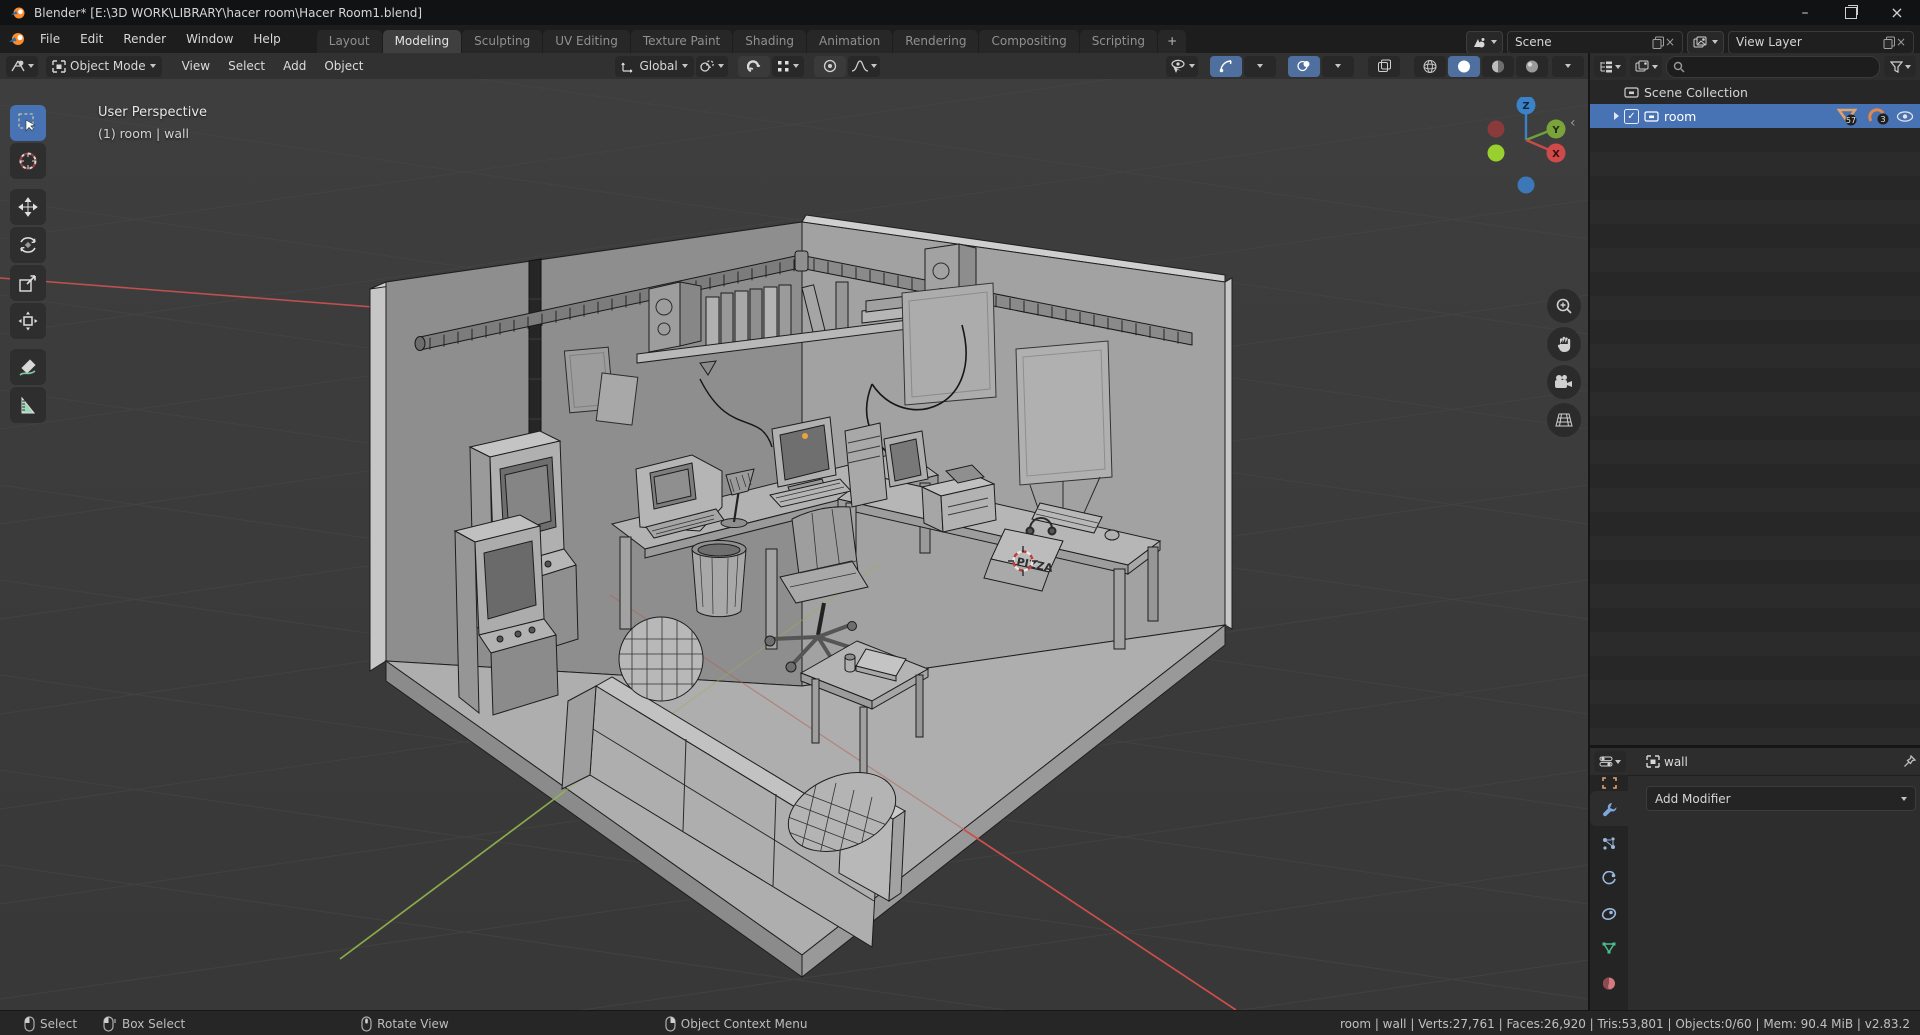  What do you see at coordinates (769, 41) in the screenshot?
I see `tab-shading: Shading` at bounding box center [769, 41].